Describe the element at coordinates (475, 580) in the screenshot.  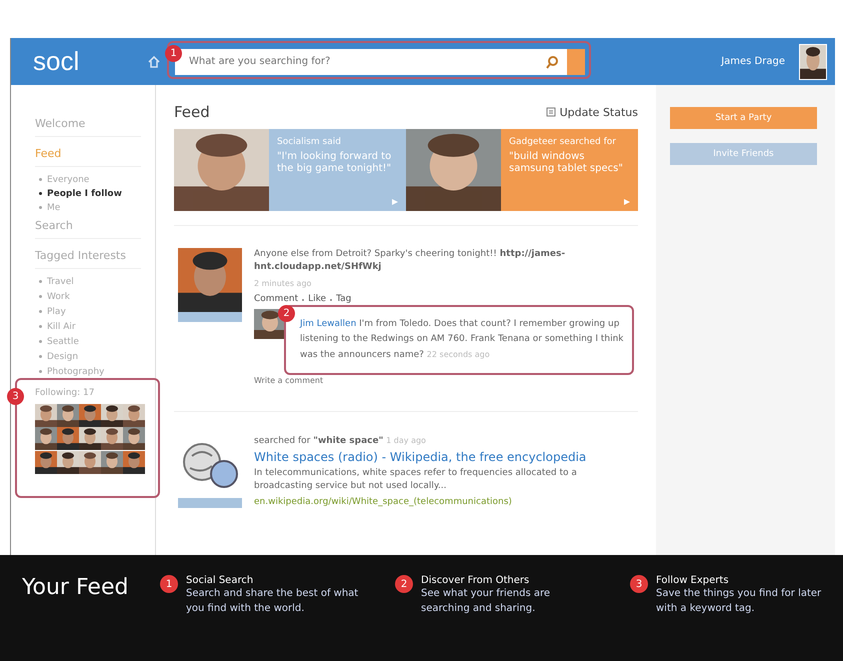
I see `callout-title: Discover From Others` at that location.